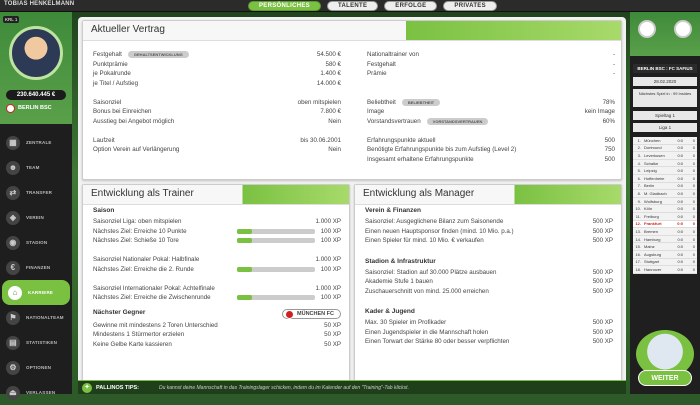 The height and width of the screenshot is (405, 700). Describe the element at coordinates (457, 121) in the screenshot. I see `info-pill: VORSTANDSVERTRAUEN` at that location.